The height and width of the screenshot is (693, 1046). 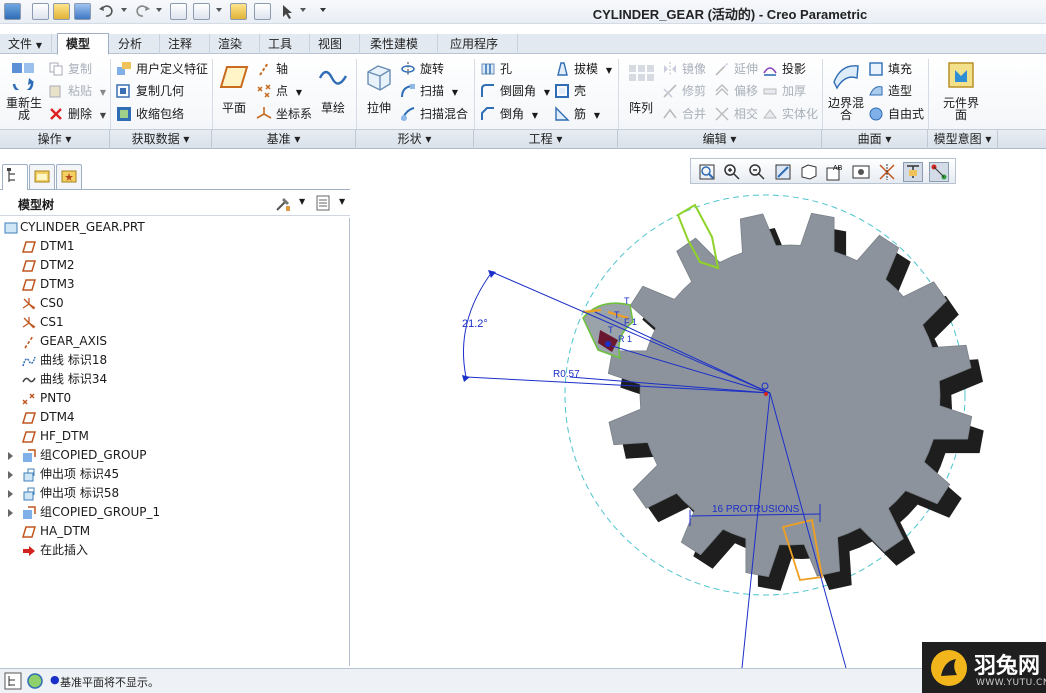 What do you see at coordinates (570, 91) in the screenshot?
I see `shell-button: 壳` at bounding box center [570, 91].